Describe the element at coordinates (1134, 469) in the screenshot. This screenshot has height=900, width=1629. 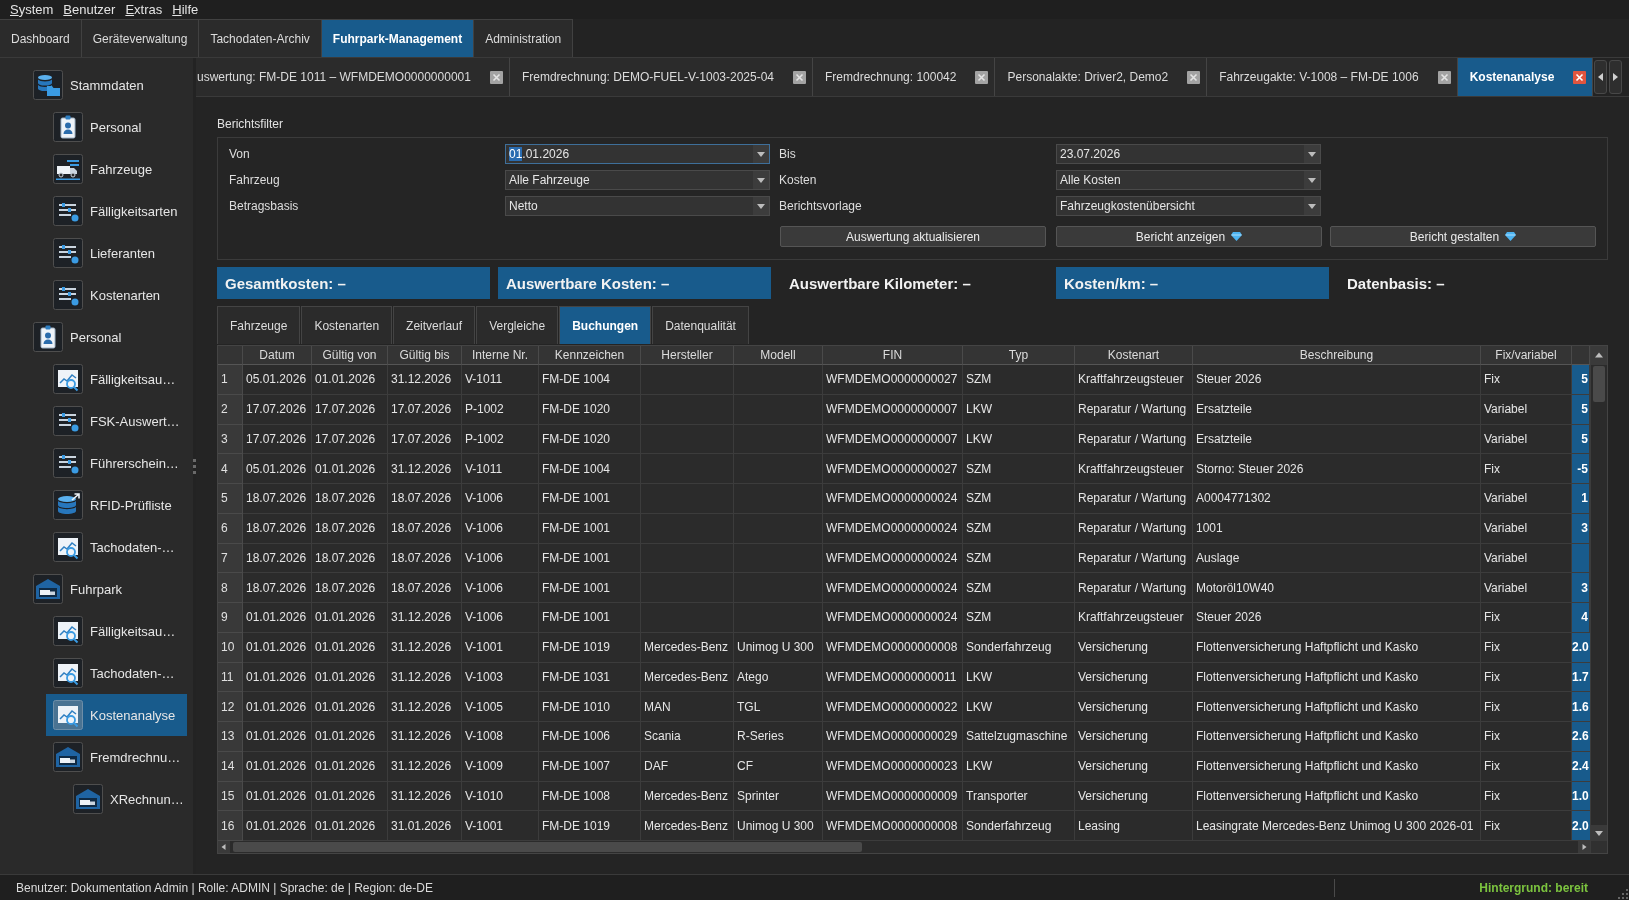
I see `table-cell: Kraftfahrzeugsteuer` at that location.